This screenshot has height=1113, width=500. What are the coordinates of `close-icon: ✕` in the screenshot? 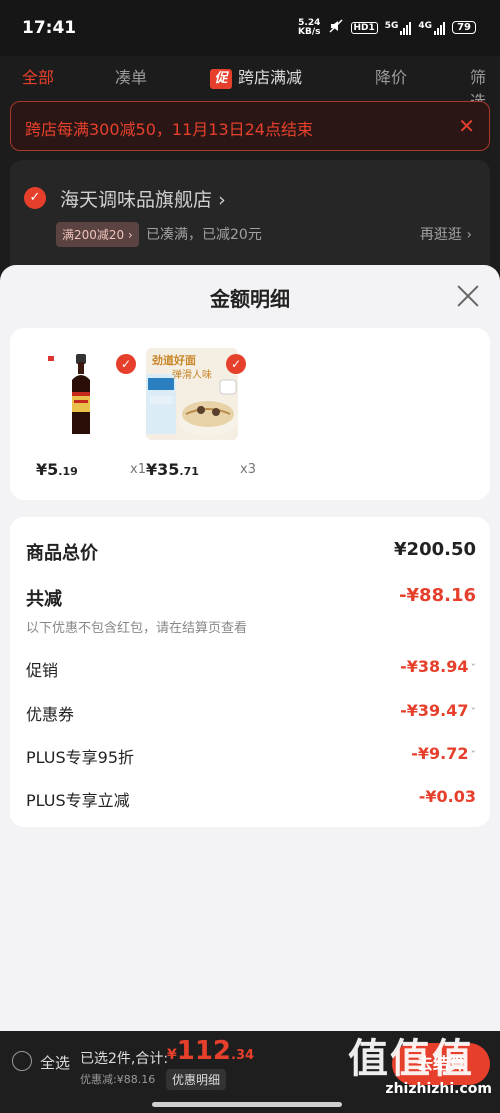 It's located at (466, 126).